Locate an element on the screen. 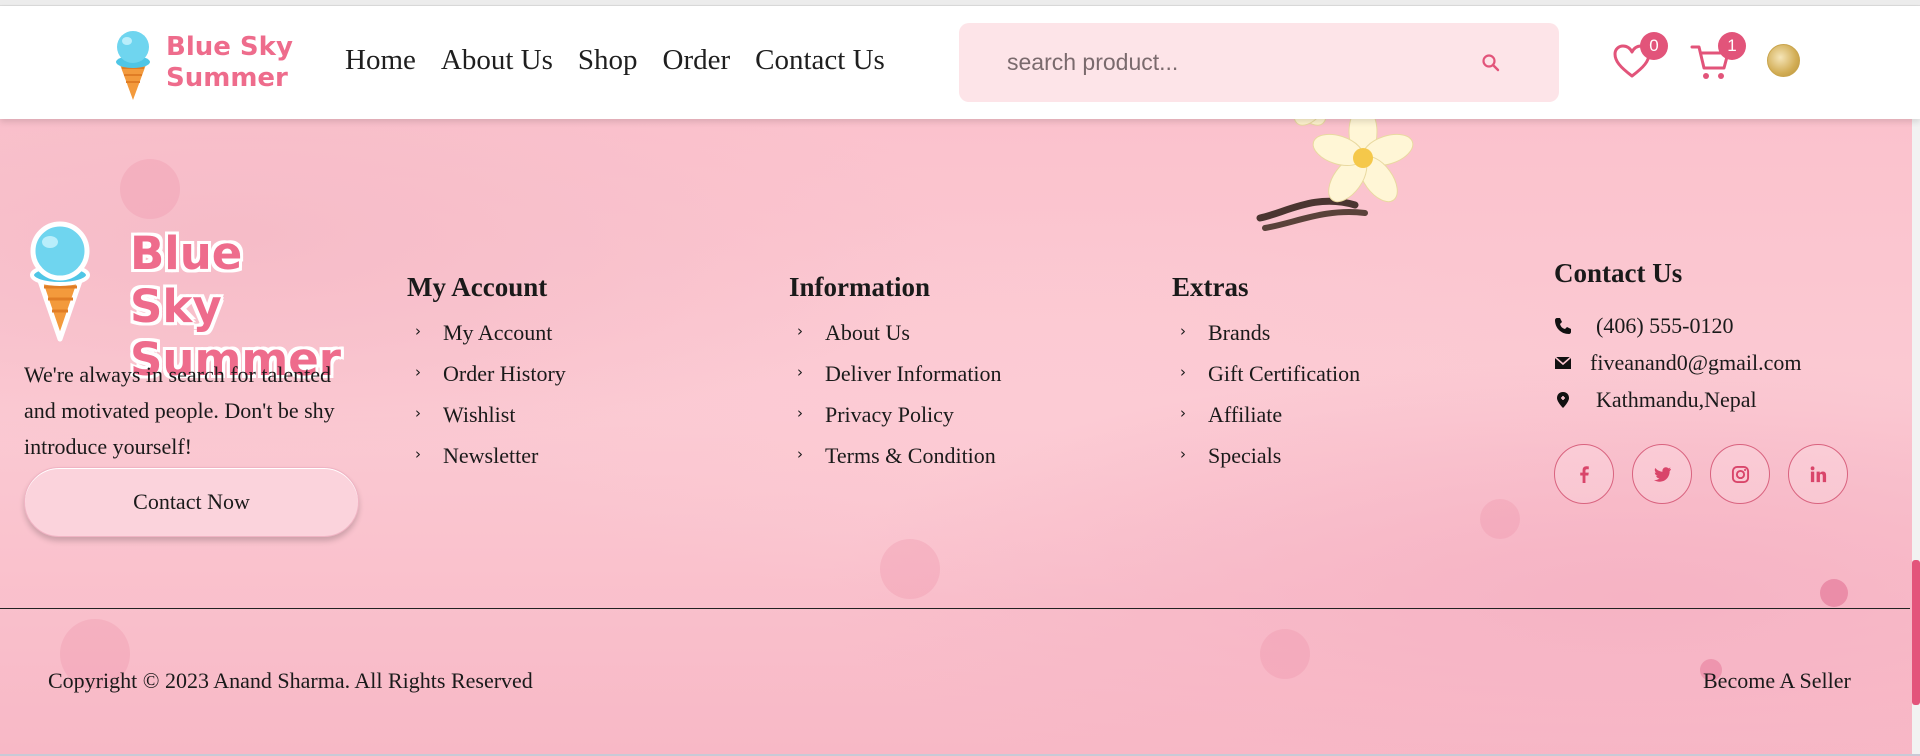 This screenshot has height=756, width=1920. search-icon is located at coordinates (1491, 63).